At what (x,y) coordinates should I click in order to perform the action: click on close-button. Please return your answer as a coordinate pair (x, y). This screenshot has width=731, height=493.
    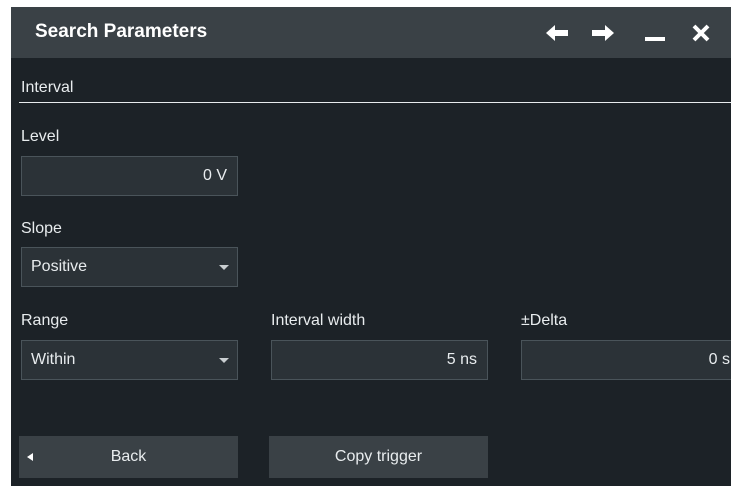
    Looking at the image, I should click on (701, 33).